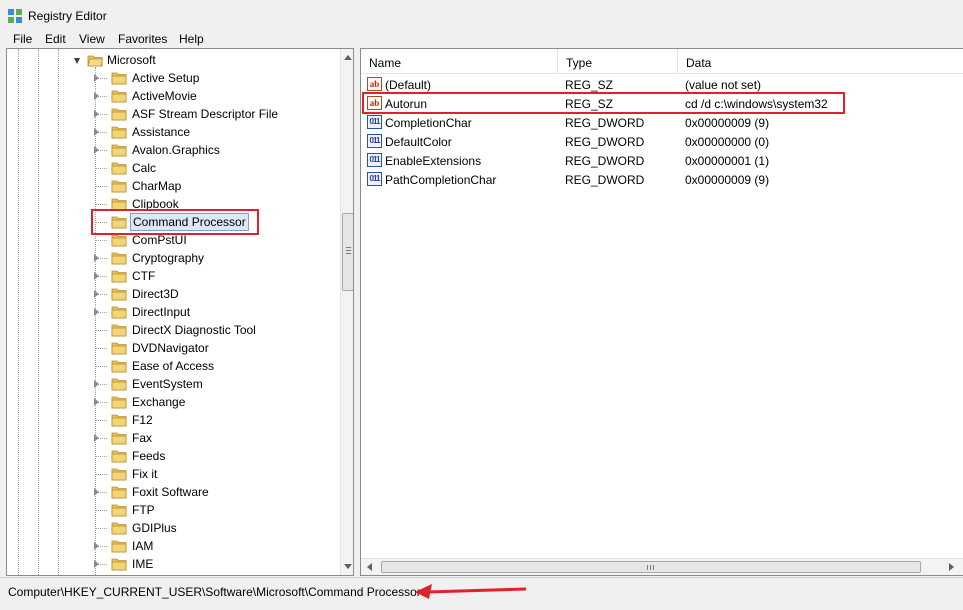 The width and height of the screenshot is (963, 610). What do you see at coordinates (15, 16) in the screenshot?
I see `registry-editor-icon` at bounding box center [15, 16].